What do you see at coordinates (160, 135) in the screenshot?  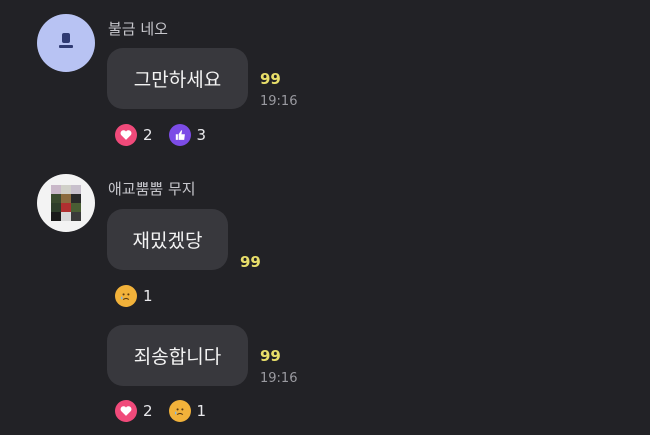 I see `reaction-bar: 2 3` at bounding box center [160, 135].